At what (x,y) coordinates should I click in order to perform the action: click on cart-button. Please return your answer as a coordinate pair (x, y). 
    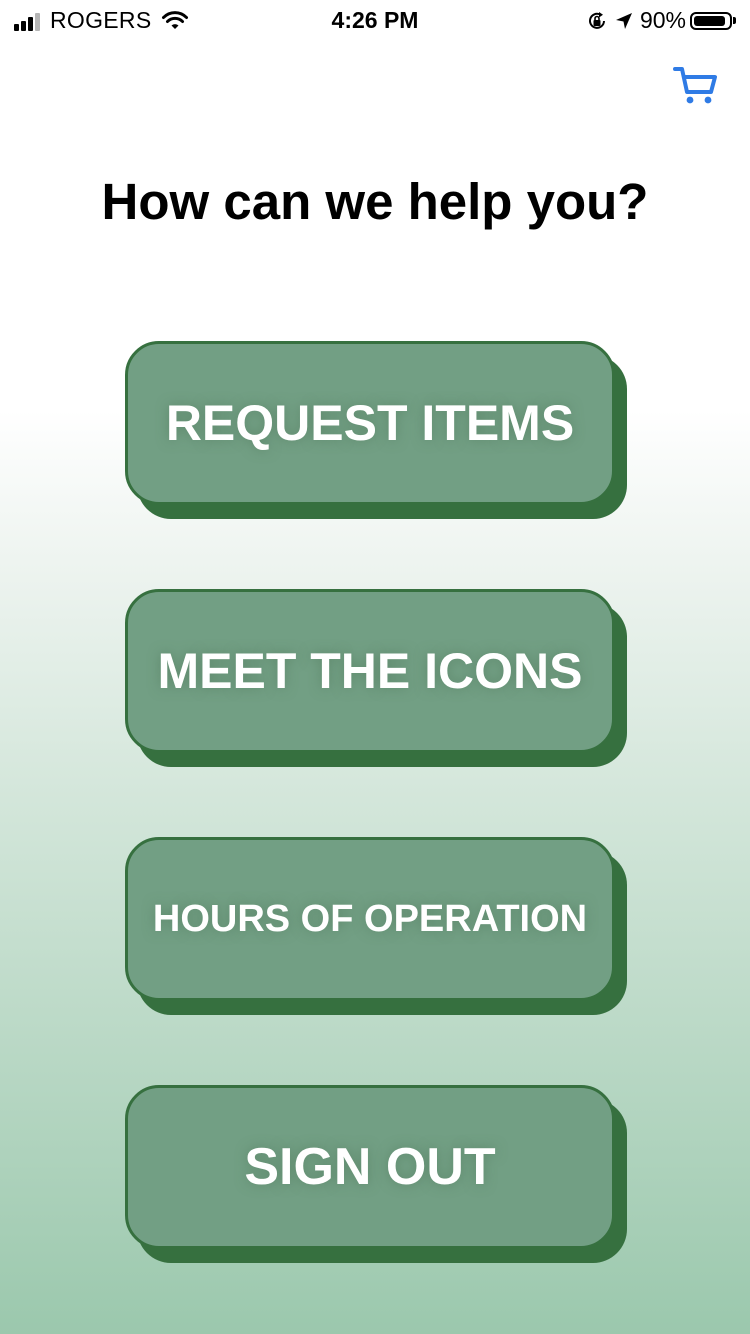
    Looking at the image, I should click on (696, 86).